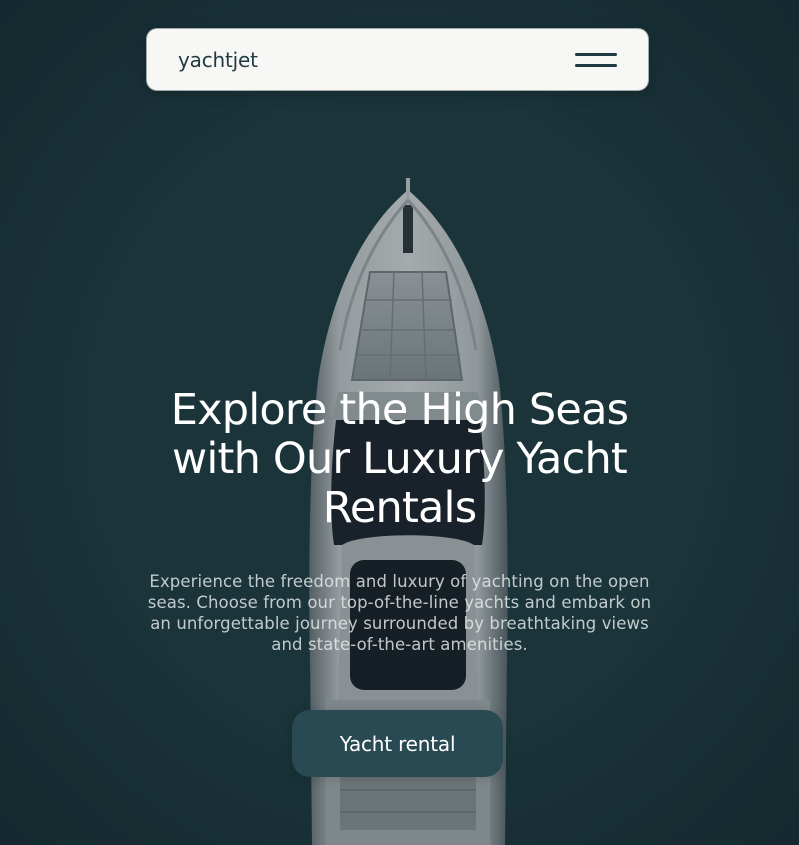 This screenshot has width=799, height=845. What do you see at coordinates (397, 59) in the screenshot?
I see `top-navbar: yachtjet` at bounding box center [397, 59].